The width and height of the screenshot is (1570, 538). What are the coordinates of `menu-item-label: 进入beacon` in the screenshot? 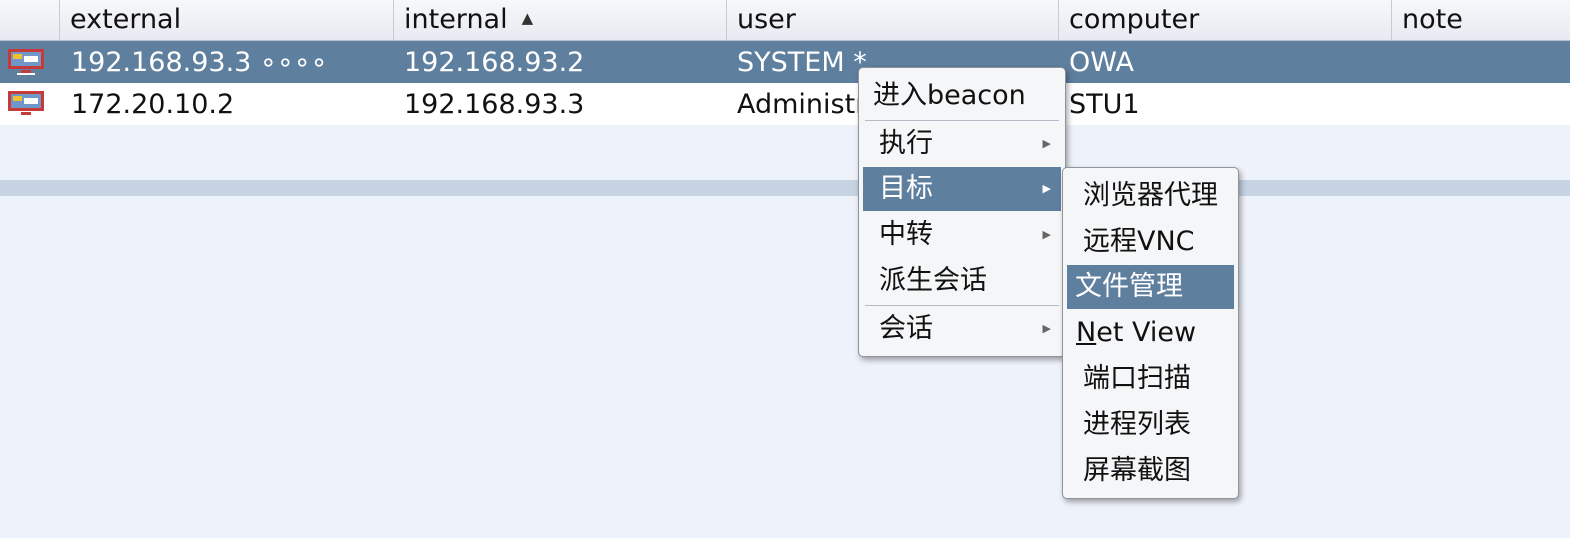 It's located at (949, 95).